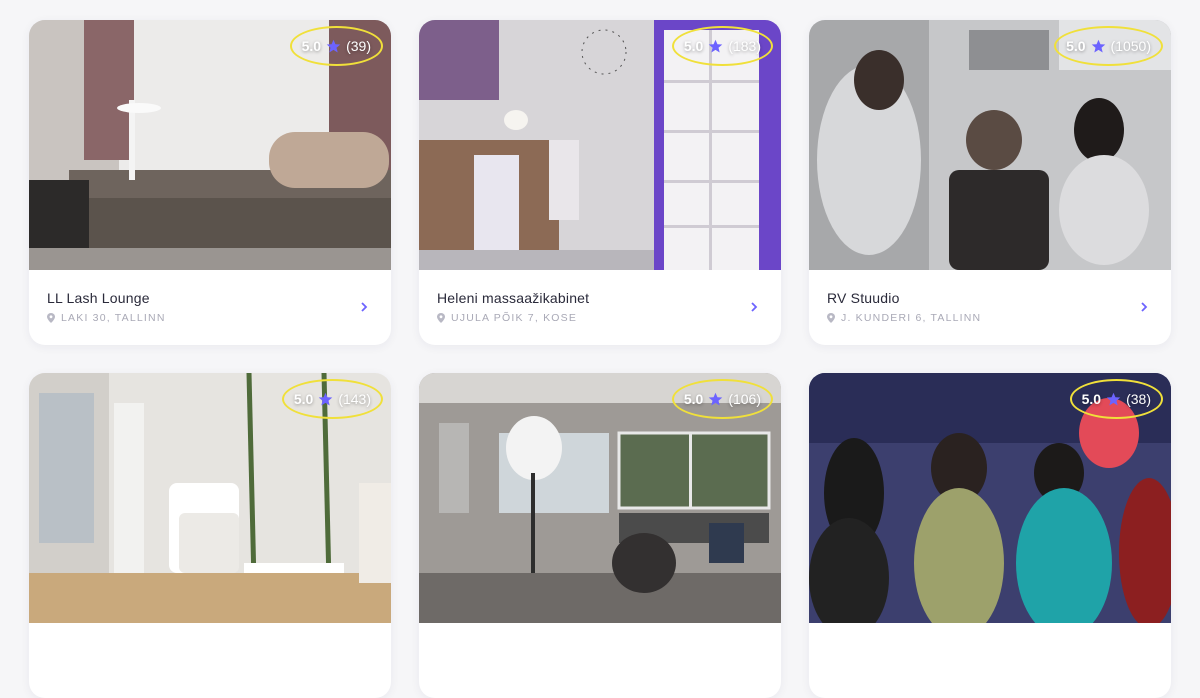 The image size is (1200, 698). I want to click on salon-address-text: J. KUNDERI 6, TALLINN, so click(911, 318).